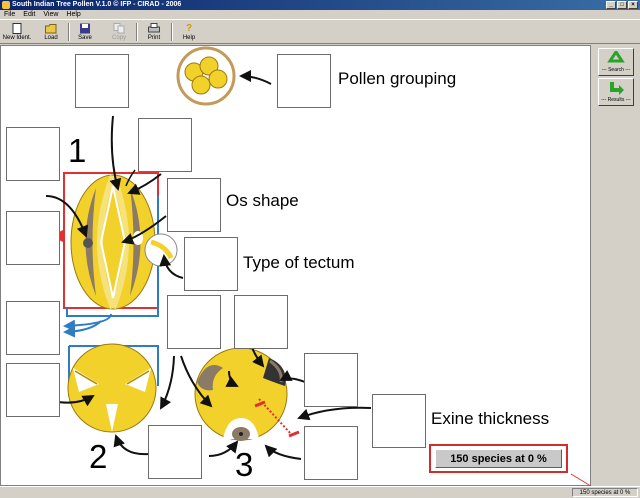  What do you see at coordinates (616, 58) in the screenshot?
I see `recycle-search-icon` at bounding box center [616, 58].